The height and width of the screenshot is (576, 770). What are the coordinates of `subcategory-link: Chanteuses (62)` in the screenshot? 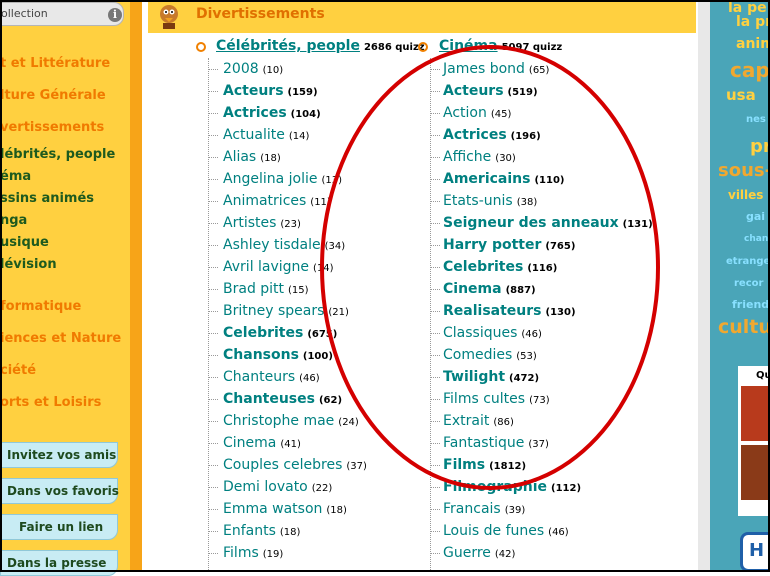 It's located at (295, 399).